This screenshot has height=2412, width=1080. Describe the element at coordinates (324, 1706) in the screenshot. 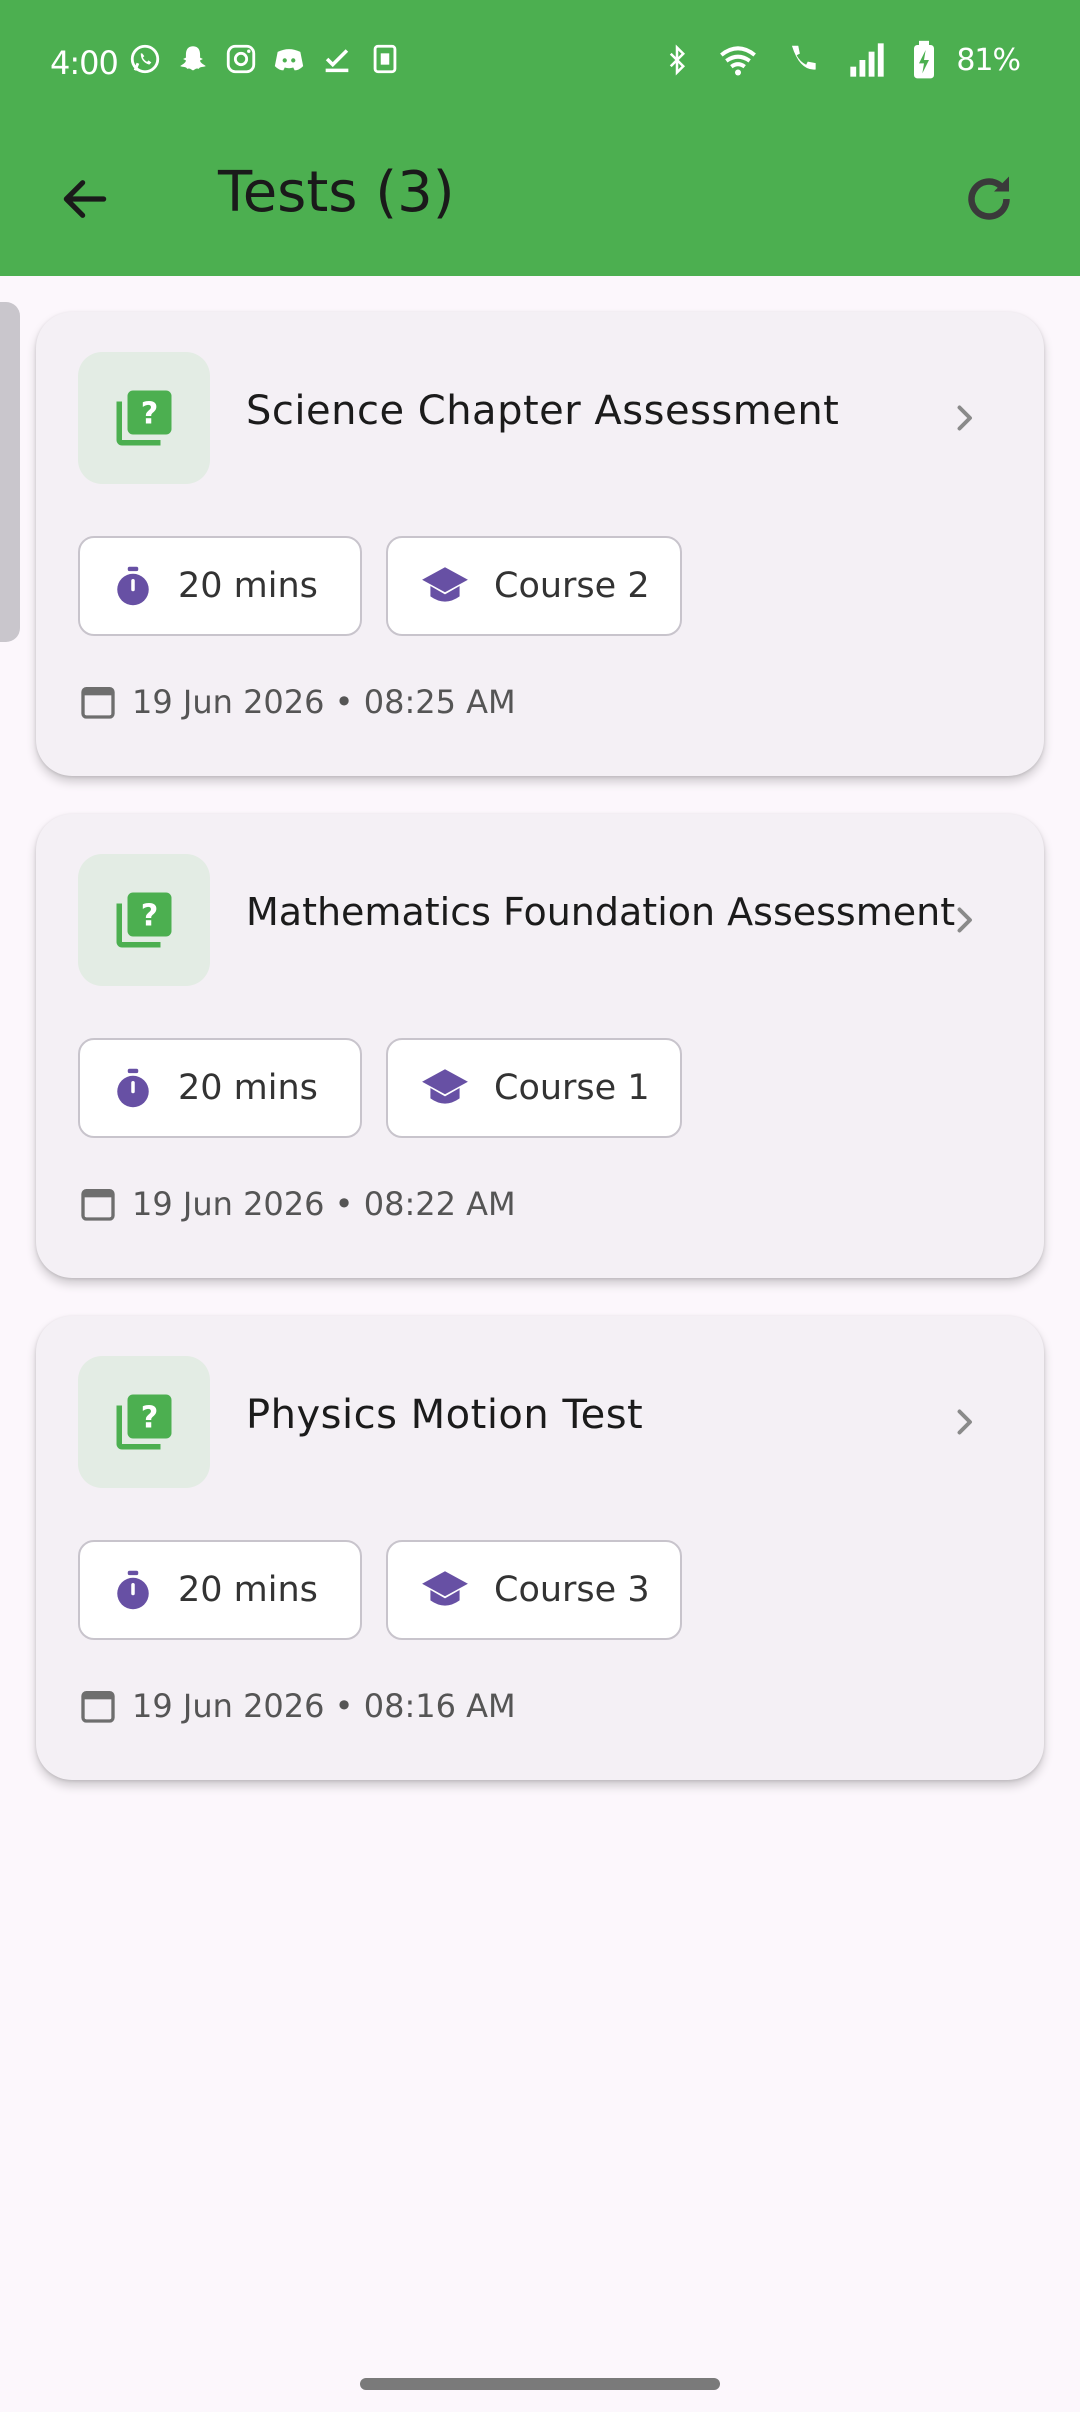

I see `date-text: 19 Jun 2026 • 08:16 AM` at that location.